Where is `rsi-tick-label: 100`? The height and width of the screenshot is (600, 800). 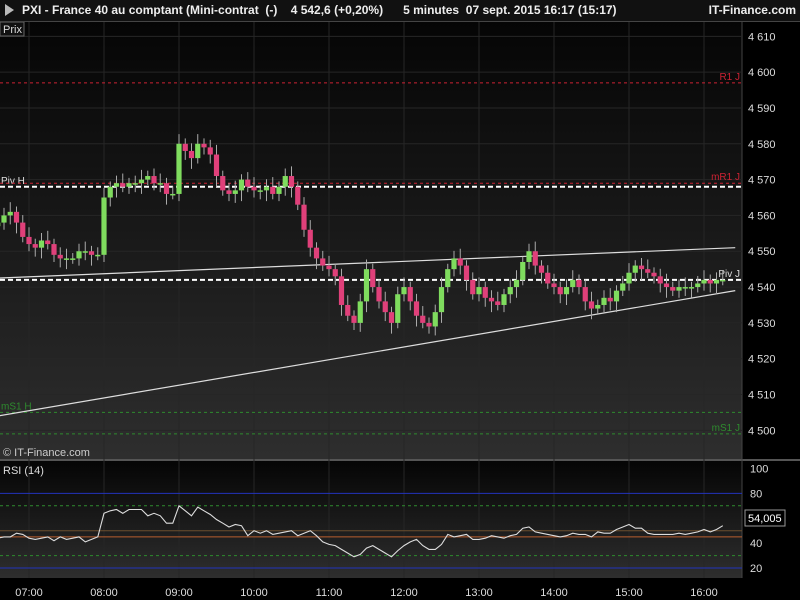 rsi-tick-label: 100 is located at coordinates (759, 469).